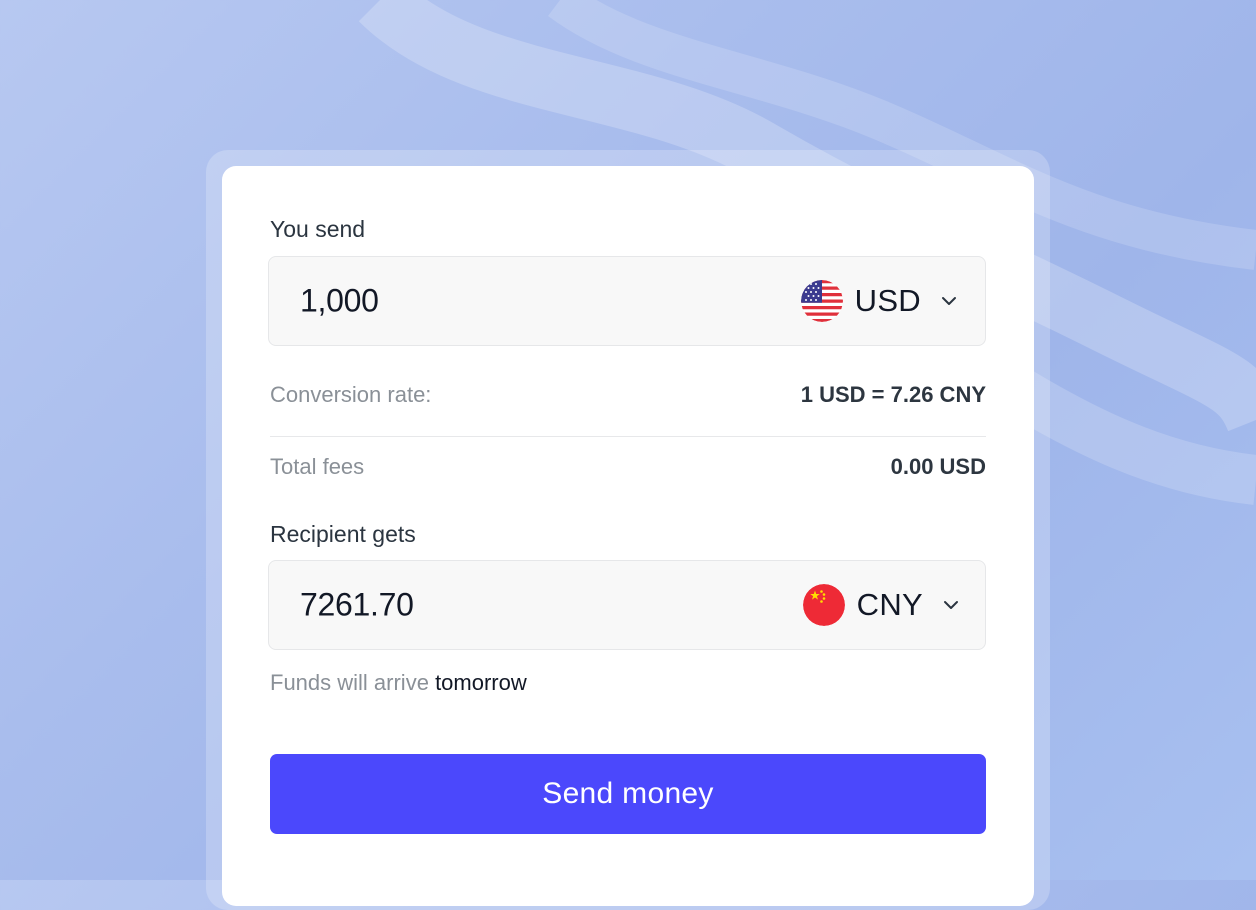 Image resolution: width=1256 pixels, height=910 pixels. I want to click on recipient-currency-select: CNY, so click(881, 605).